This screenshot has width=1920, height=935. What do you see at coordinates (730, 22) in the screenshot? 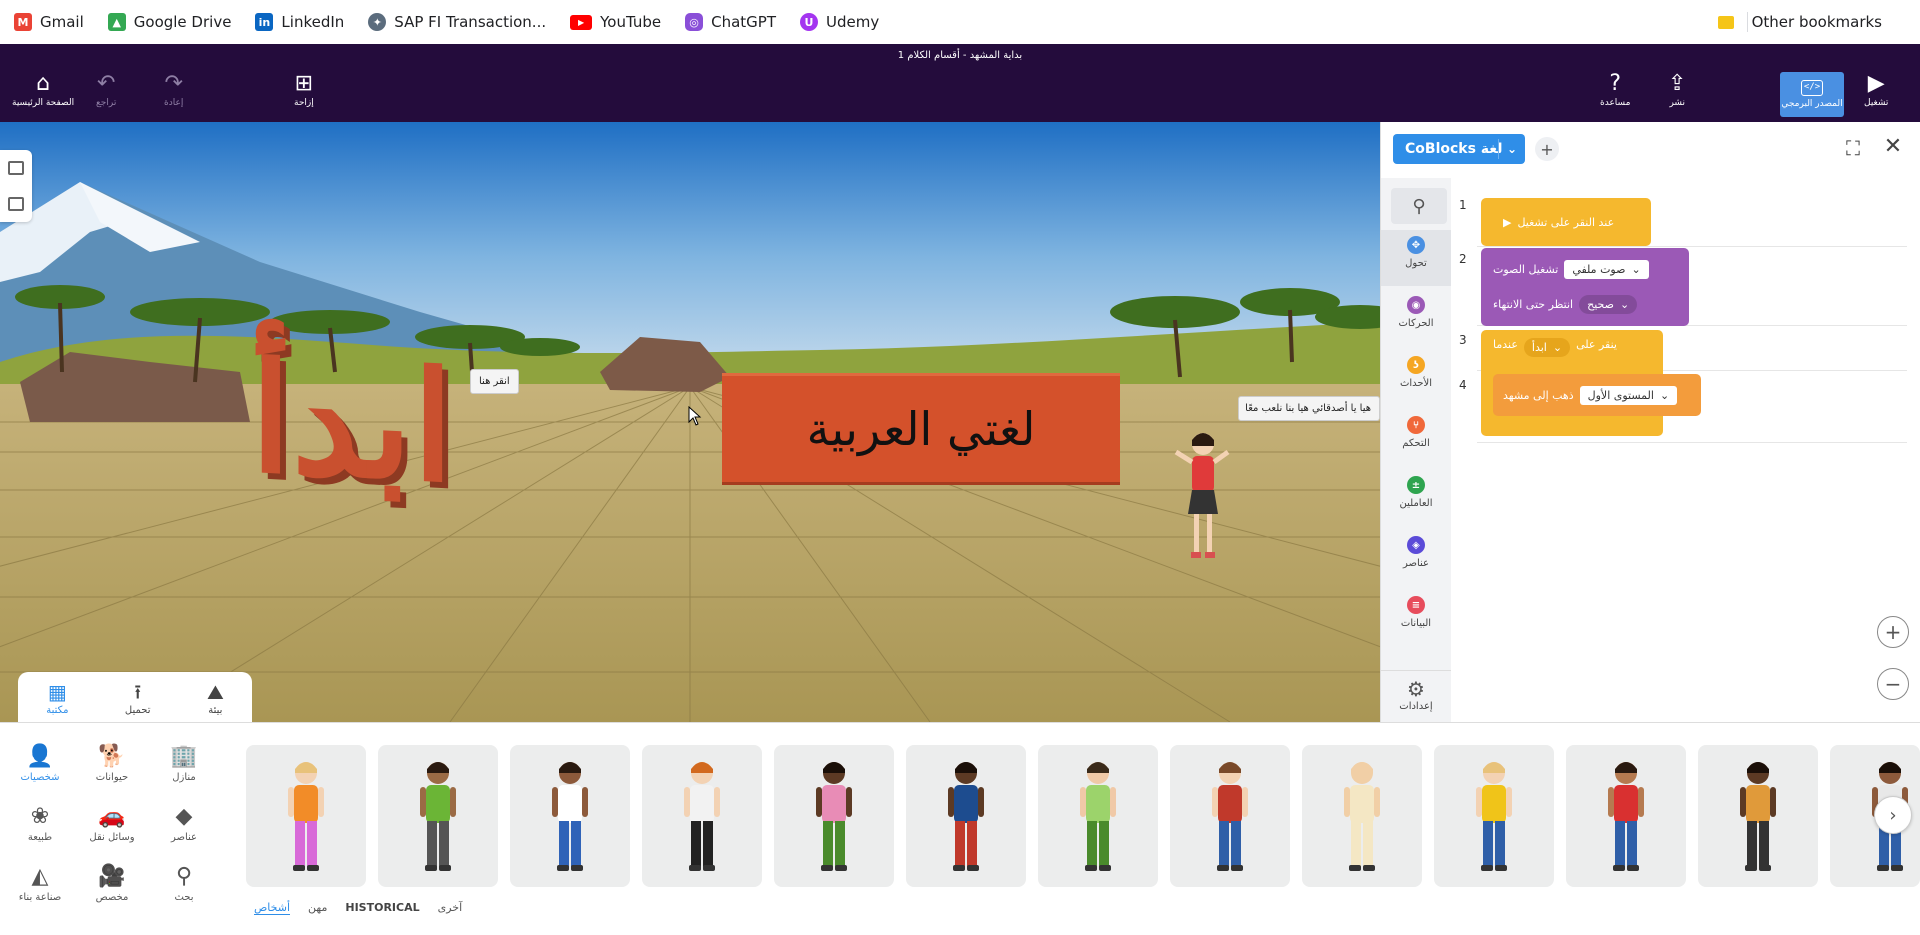
I see `bookmark-chatgpt: ◎ ChatGPT` at bounding box center [730, 22].